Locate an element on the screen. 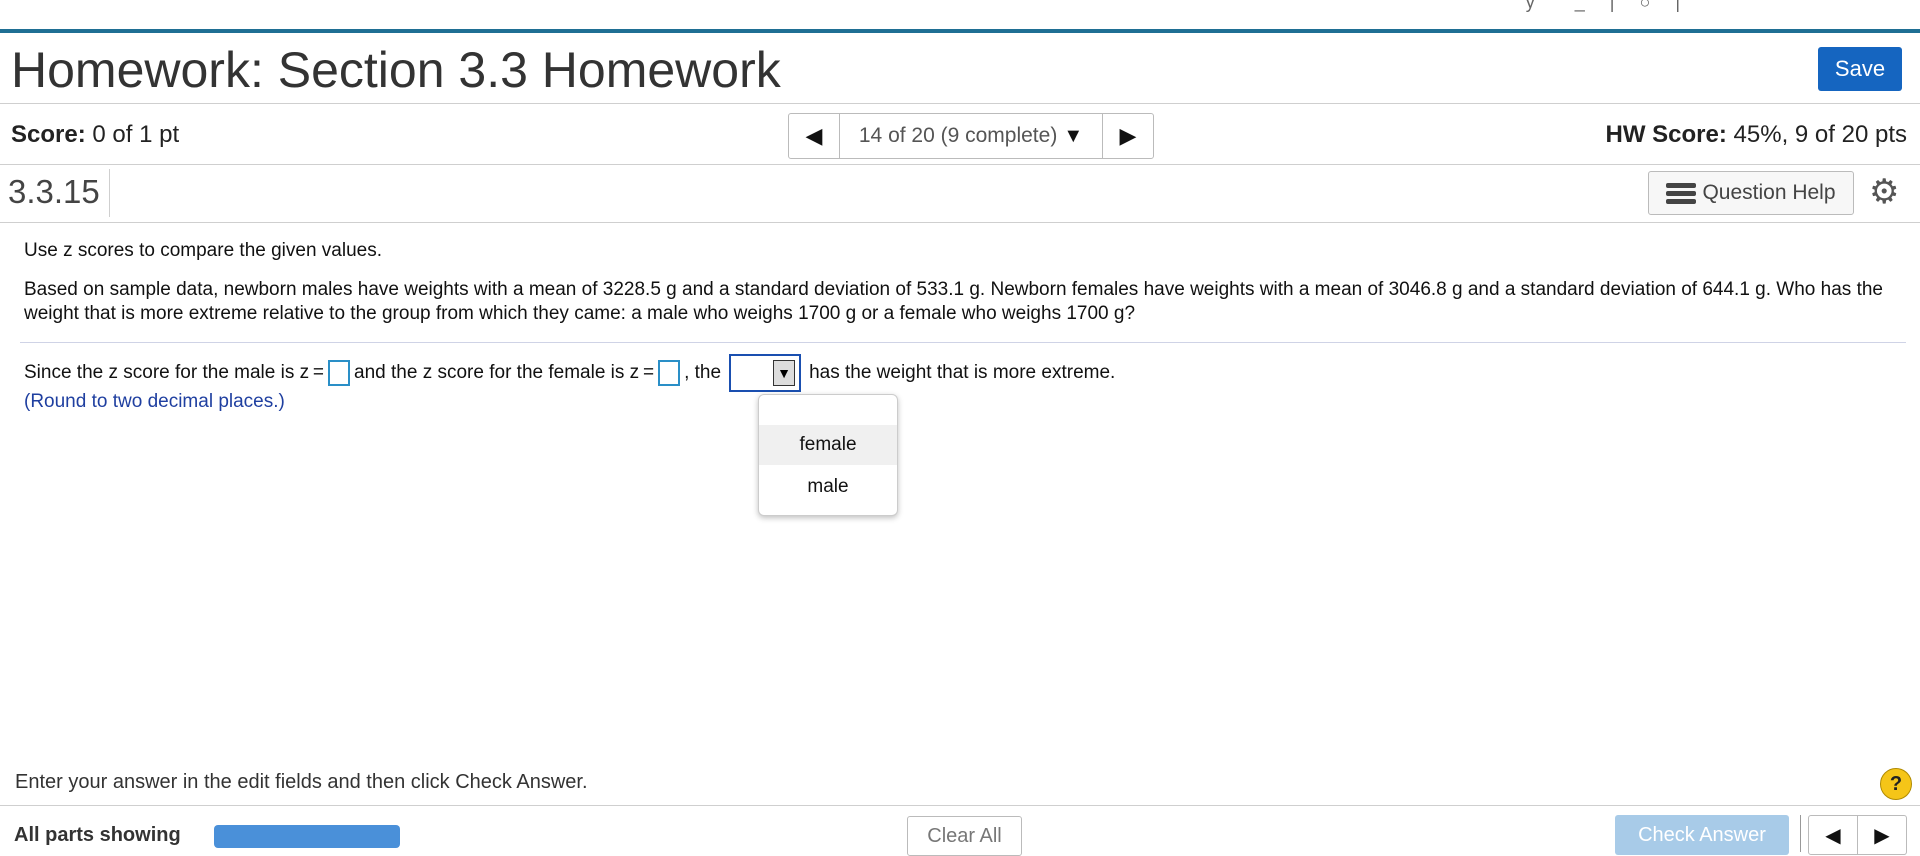 This screenshot has height=856, width=1920. dropdown-arrow-icon: ▼ is located at coordinates (784, 373).